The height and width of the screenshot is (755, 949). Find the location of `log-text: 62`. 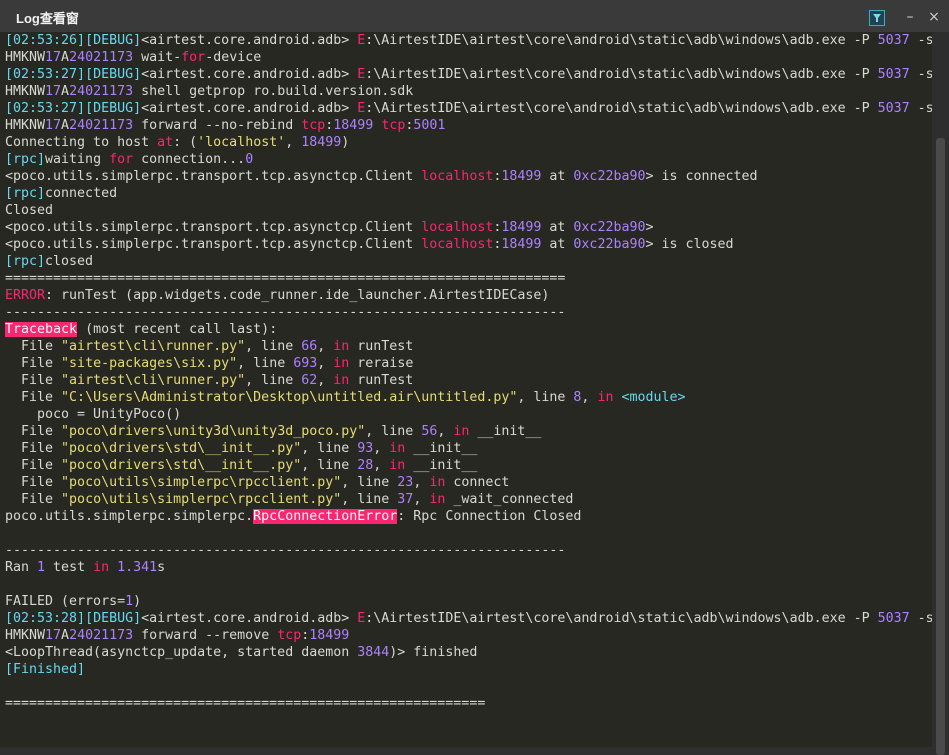

log-text: 62 is located at coordinates (309, 380).